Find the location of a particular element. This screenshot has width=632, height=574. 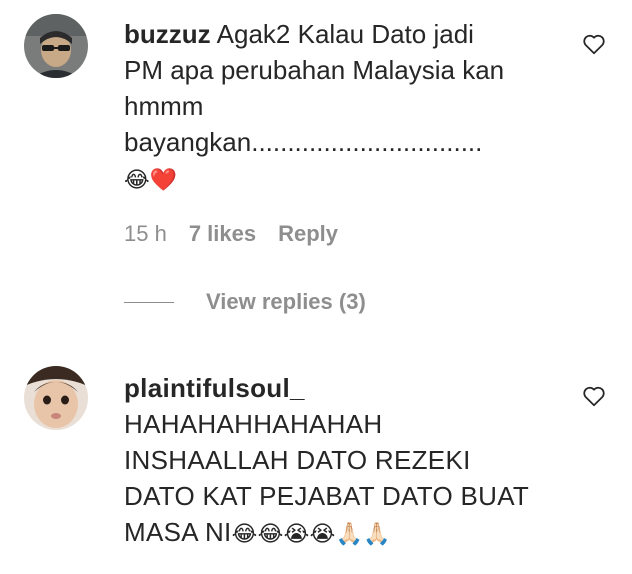

reply-button: Reply is located at coordinates (308, 234).